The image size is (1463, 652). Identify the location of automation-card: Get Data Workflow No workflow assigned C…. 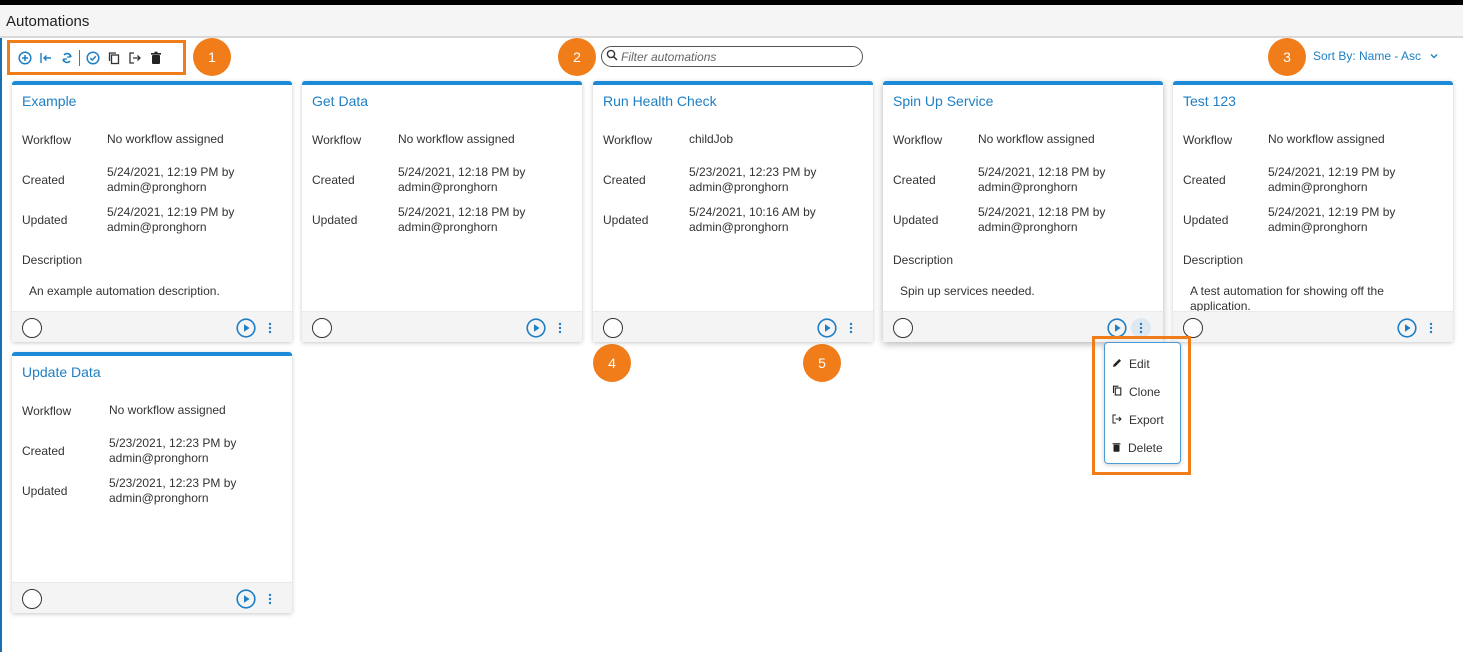
(442, 211).